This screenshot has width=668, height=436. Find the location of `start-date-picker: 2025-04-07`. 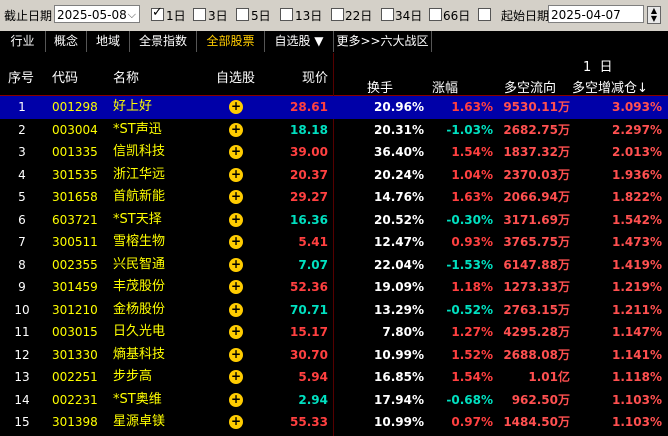

start-date-picker: 2025-04-07 is located at coordinates (596, 14).